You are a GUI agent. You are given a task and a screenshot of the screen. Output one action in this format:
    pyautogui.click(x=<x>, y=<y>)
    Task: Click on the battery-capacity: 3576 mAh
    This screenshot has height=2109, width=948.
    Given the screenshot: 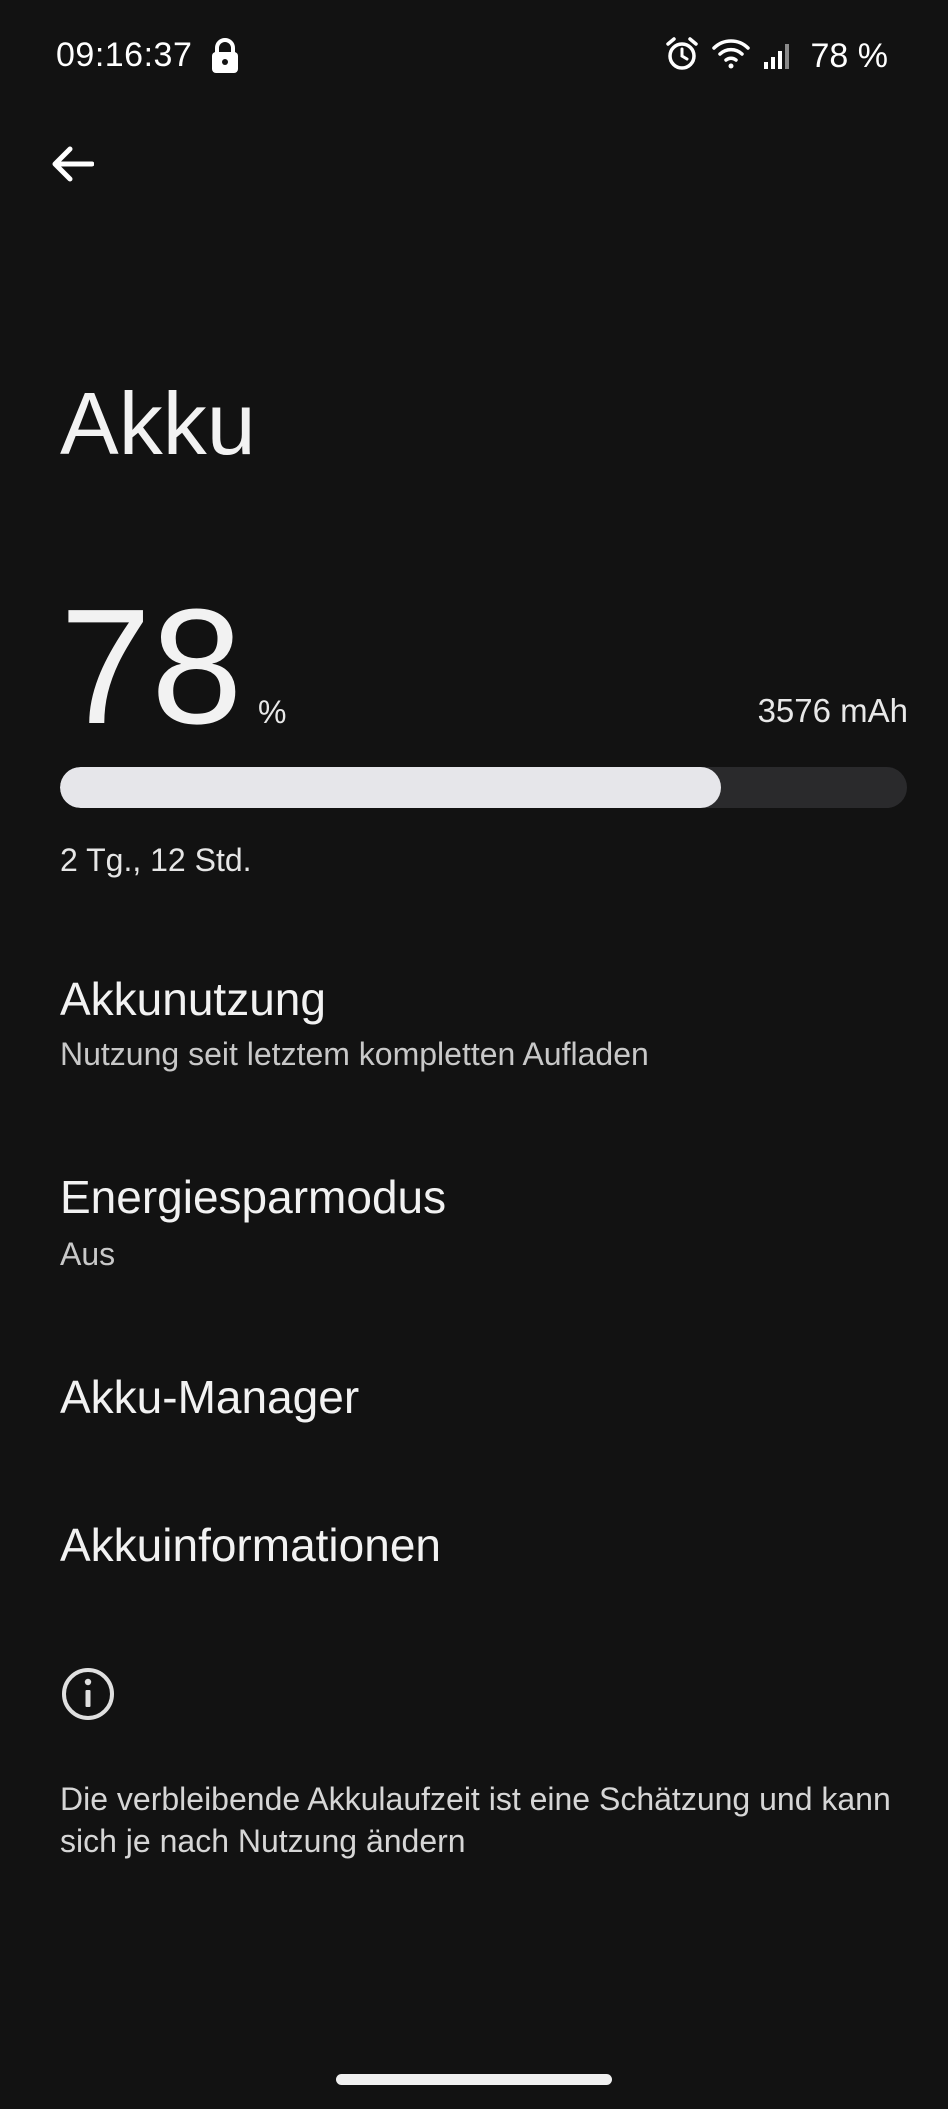 What is the action you would take?
    pyautogui.click(x=832, y=710)
    